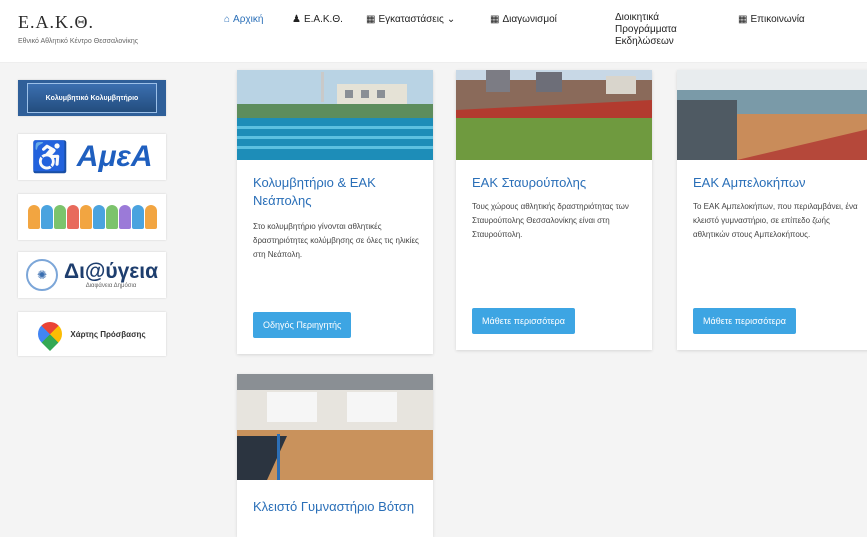 Image resolution: width=867 pixels, height=537 pixels. What do you see at coordinates (227, 19) in the screenshot?
I see `home-icon: ⌂` at bounding box center [227, 19].